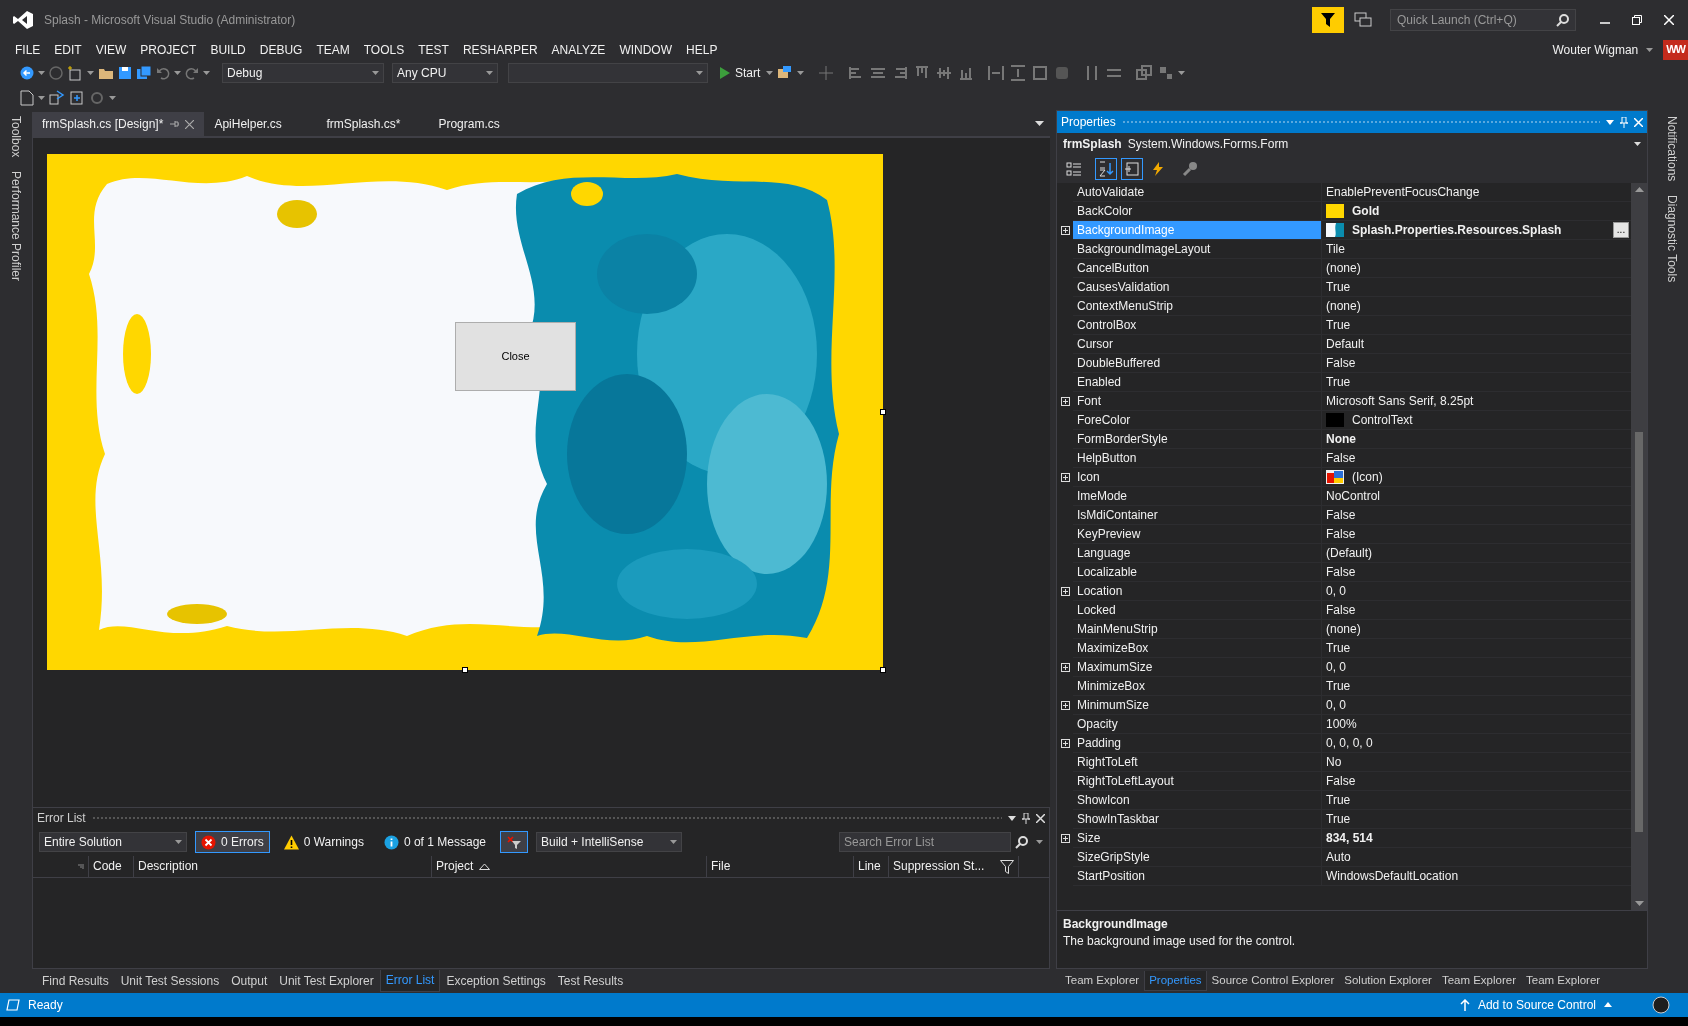  I want to click on document-tab: frmSplash.cs*, so click(372, 124).